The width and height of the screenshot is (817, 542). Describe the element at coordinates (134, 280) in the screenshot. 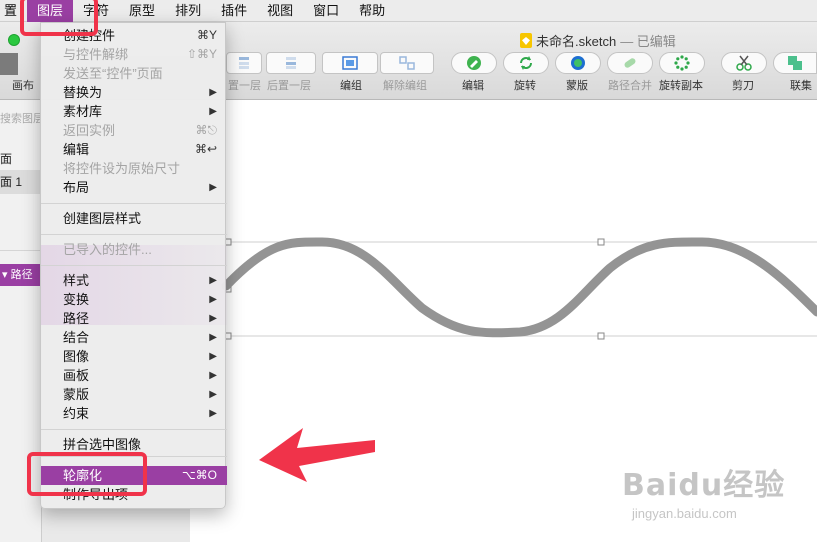

I see `menu-item-style: 样式 ▶` at that location.